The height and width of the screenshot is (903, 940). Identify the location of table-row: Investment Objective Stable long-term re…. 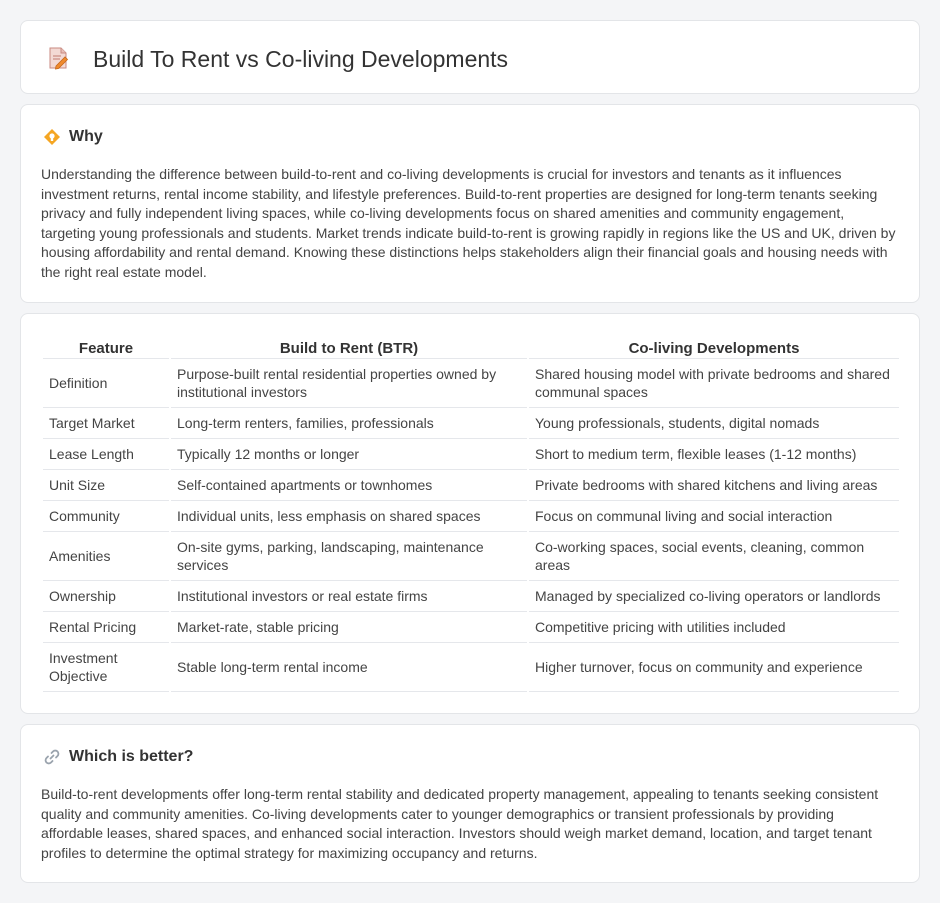
(471, 667).